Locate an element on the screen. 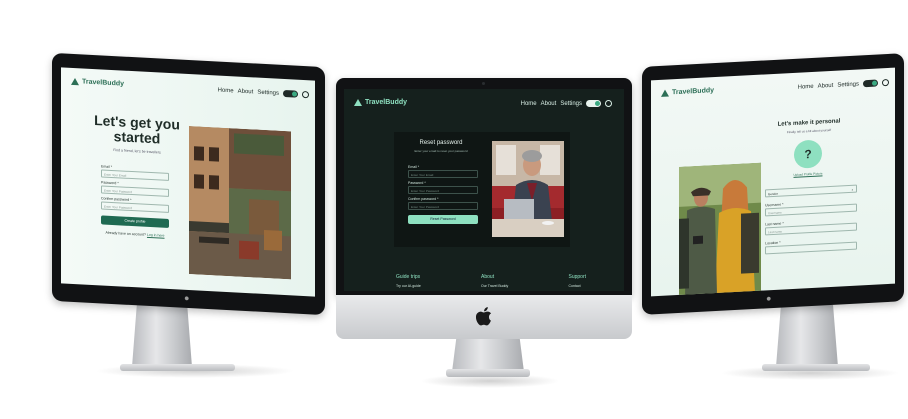 The height and width of the screenshot is (419, 908). avatar-placeholder: ? is located at coordinates (808, 154).